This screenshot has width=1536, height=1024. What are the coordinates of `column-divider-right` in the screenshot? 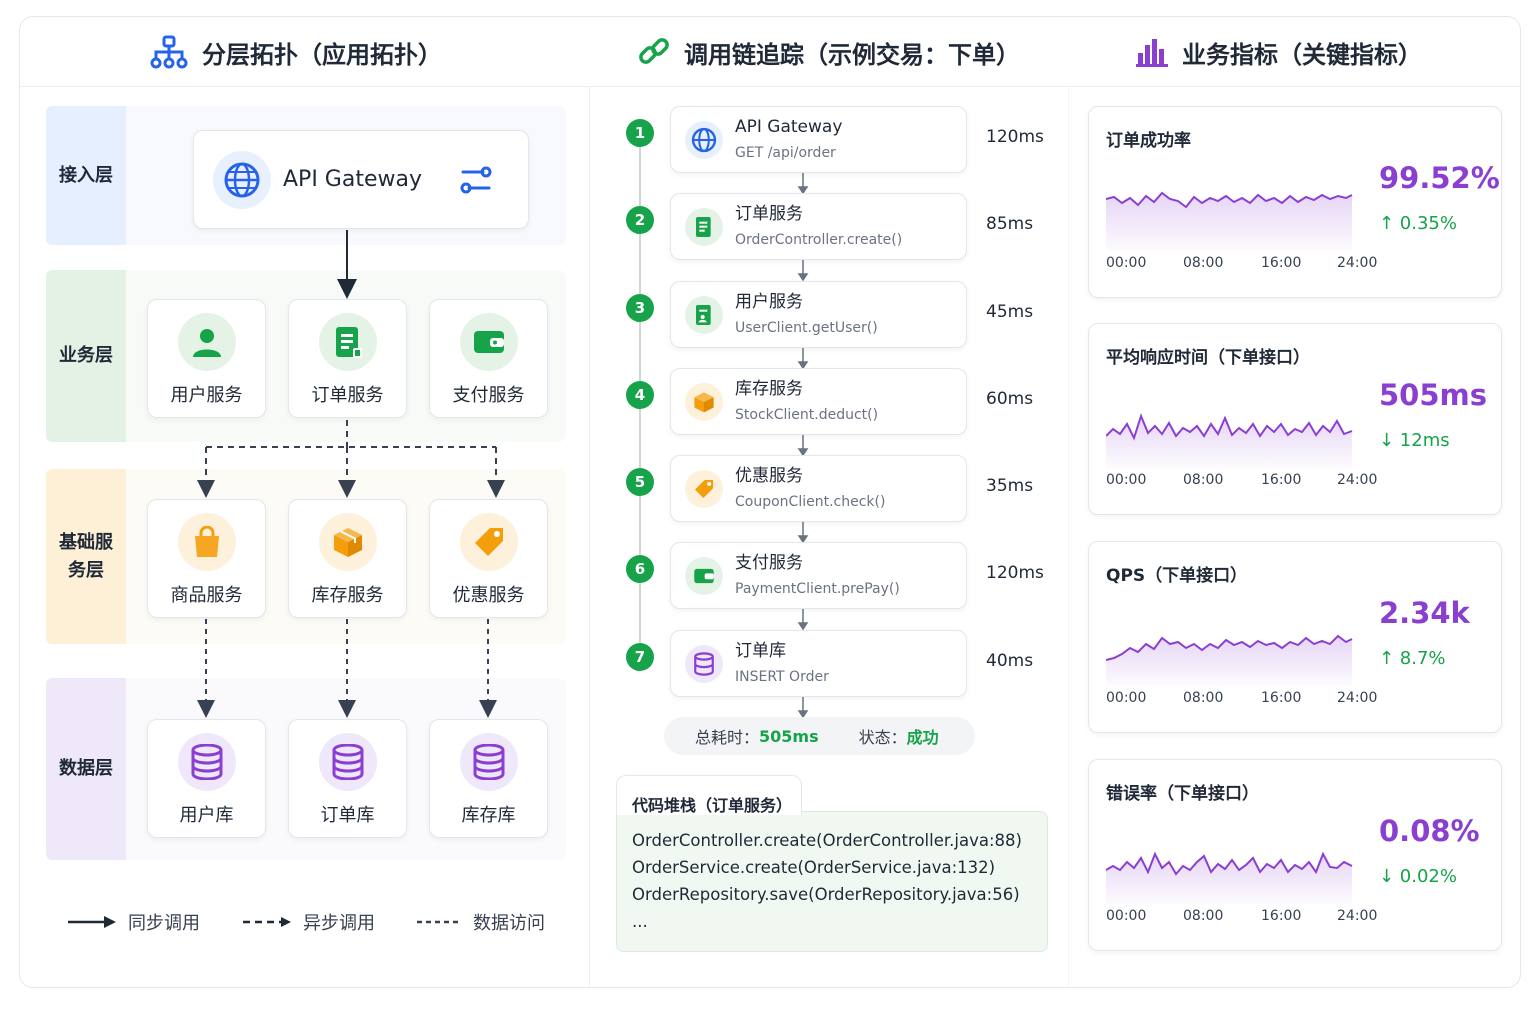 It's located at (1068, 537).